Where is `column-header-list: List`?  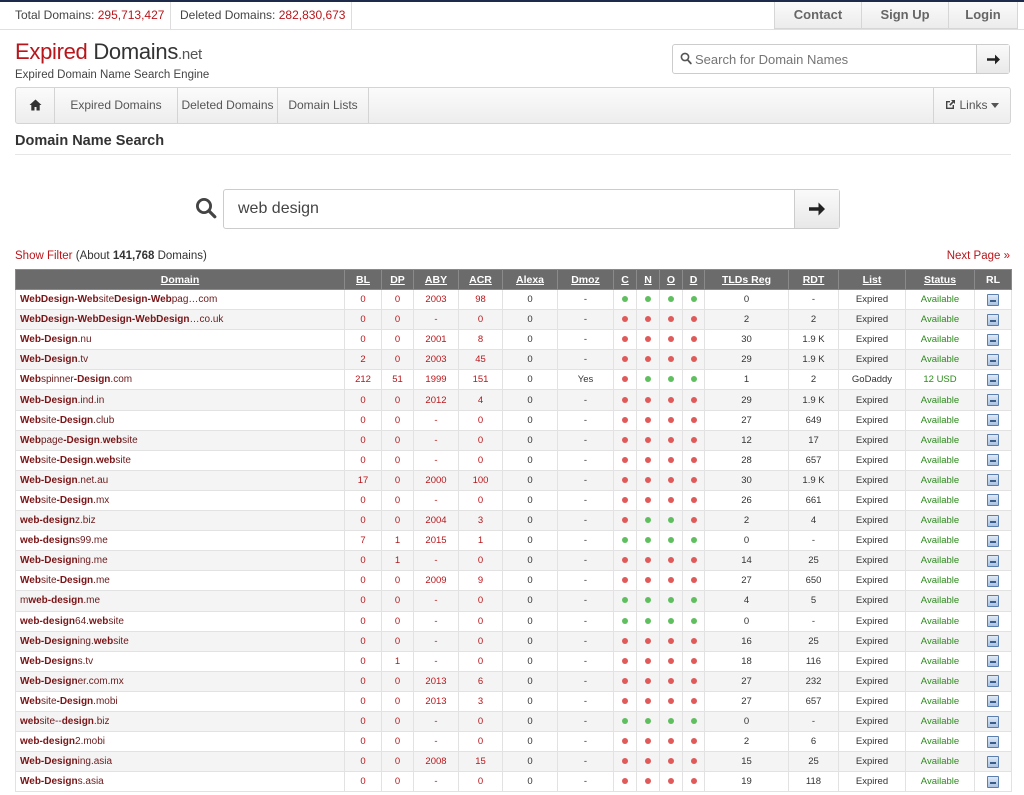 column-header-list: List is located at coordinates (872, 279).